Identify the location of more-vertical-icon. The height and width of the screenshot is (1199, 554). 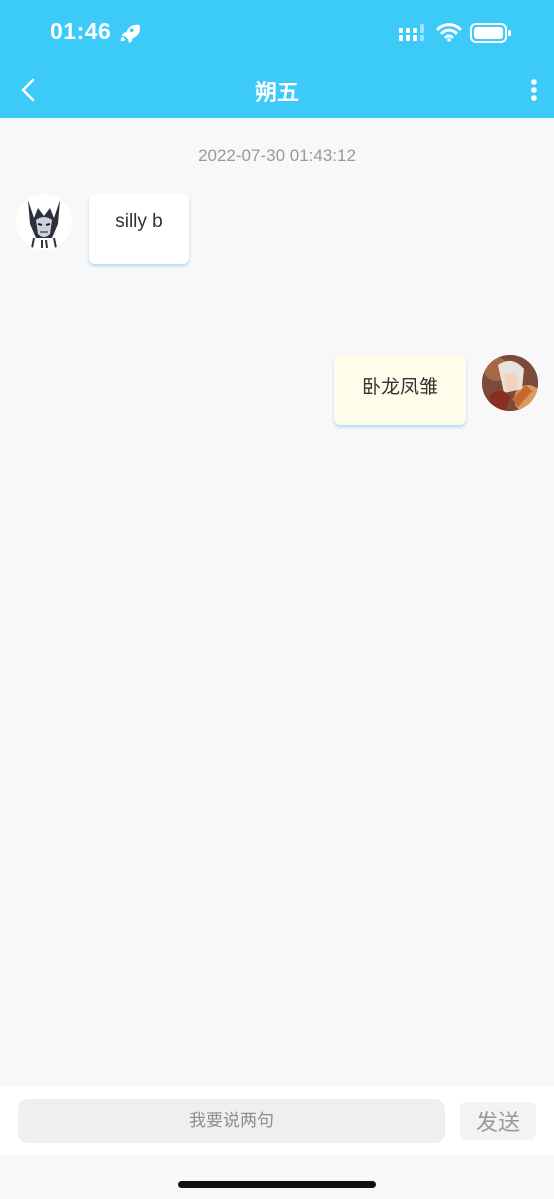
(534, 90).